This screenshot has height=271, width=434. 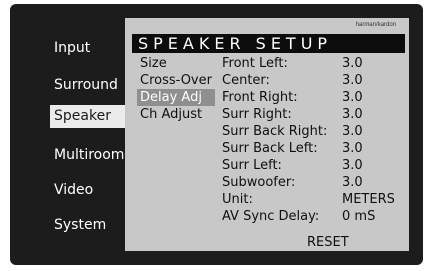 What do you see at coordinates (257, 114) in the screenshot?
I see `setting-label: Surr Right:` at bounding box center [257, 114].